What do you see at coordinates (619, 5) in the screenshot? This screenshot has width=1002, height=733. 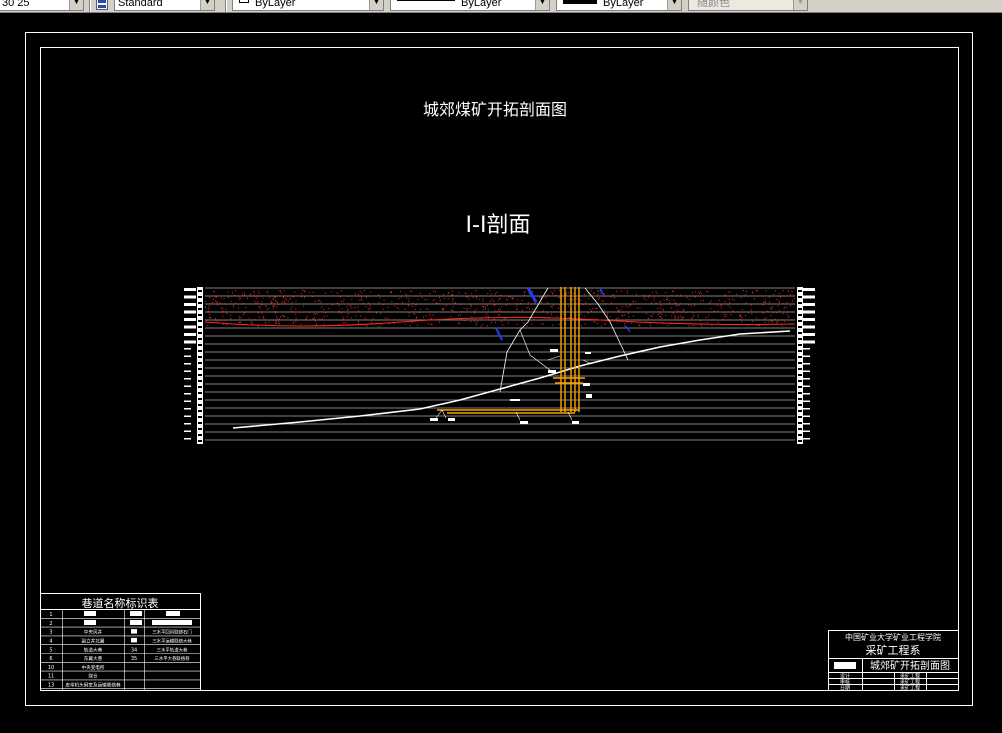 I see `lineweight-combo: ByLayer ▼` at bounding box center [619, 5].